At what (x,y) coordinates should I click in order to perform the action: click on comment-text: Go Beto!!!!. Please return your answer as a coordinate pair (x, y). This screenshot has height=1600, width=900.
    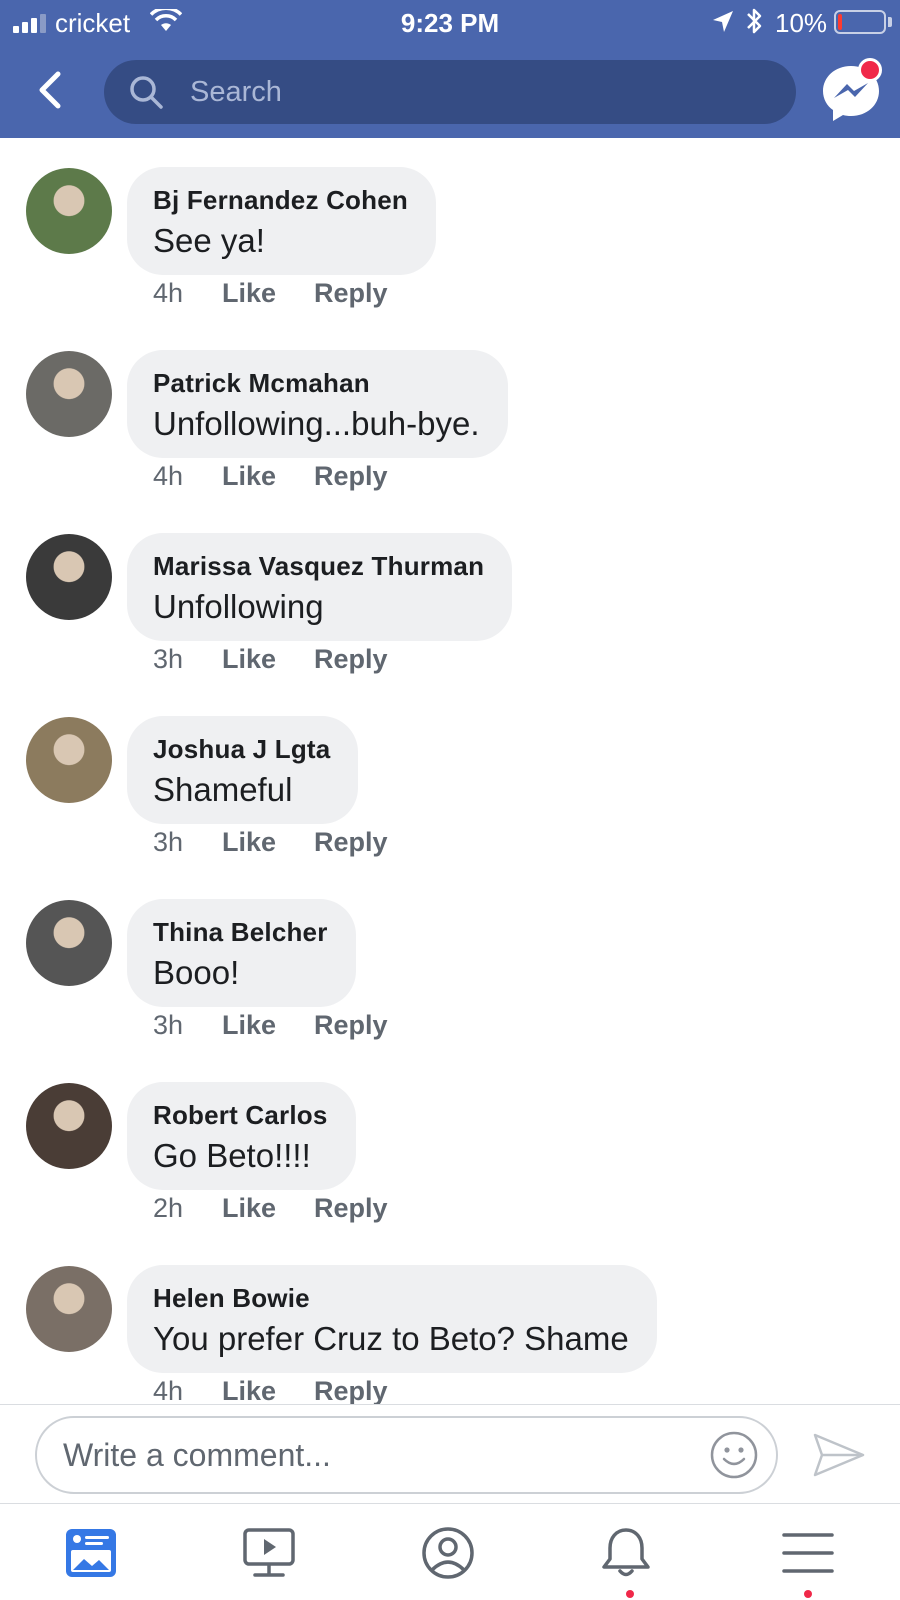
    Looking at the image, I should click on (232, 1155).